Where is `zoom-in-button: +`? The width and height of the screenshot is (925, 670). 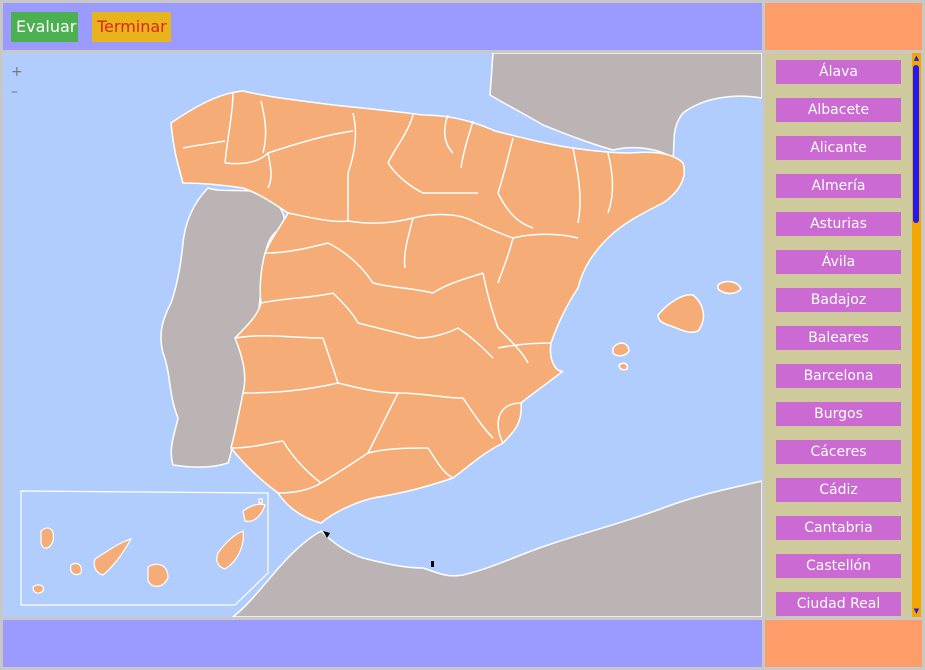 zoom-in-button: + is located at coordinates (17, 72).